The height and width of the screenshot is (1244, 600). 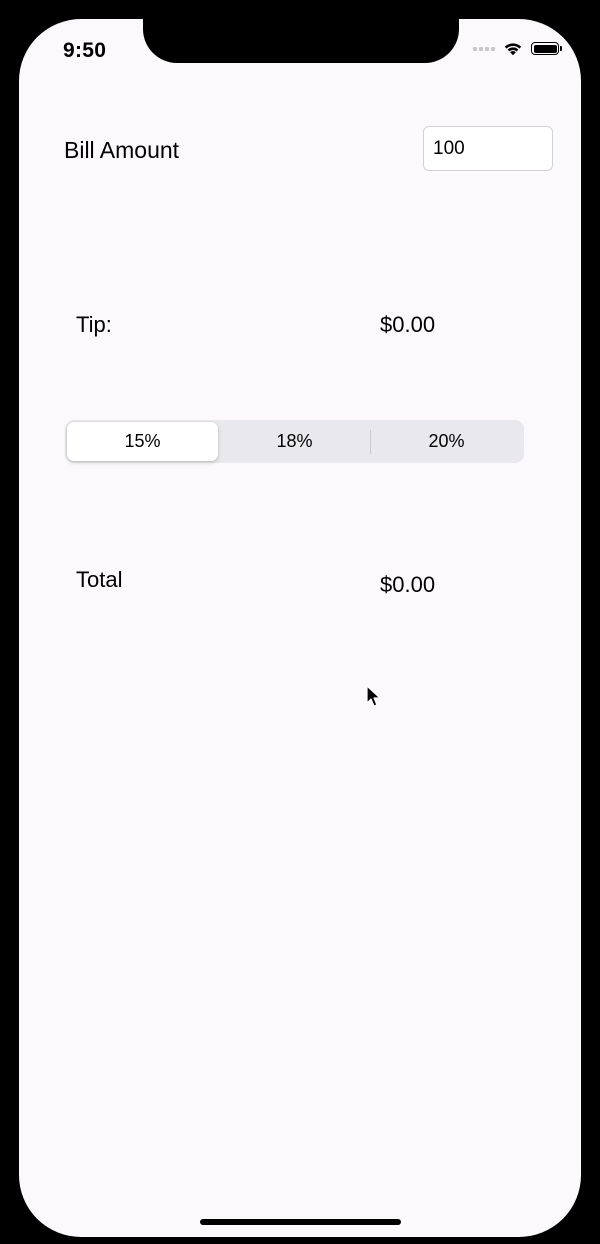 What do you see at coordinates (300, 1222) in the screenshot?
I see `home-indicator` at bounding box center [300, 1222].